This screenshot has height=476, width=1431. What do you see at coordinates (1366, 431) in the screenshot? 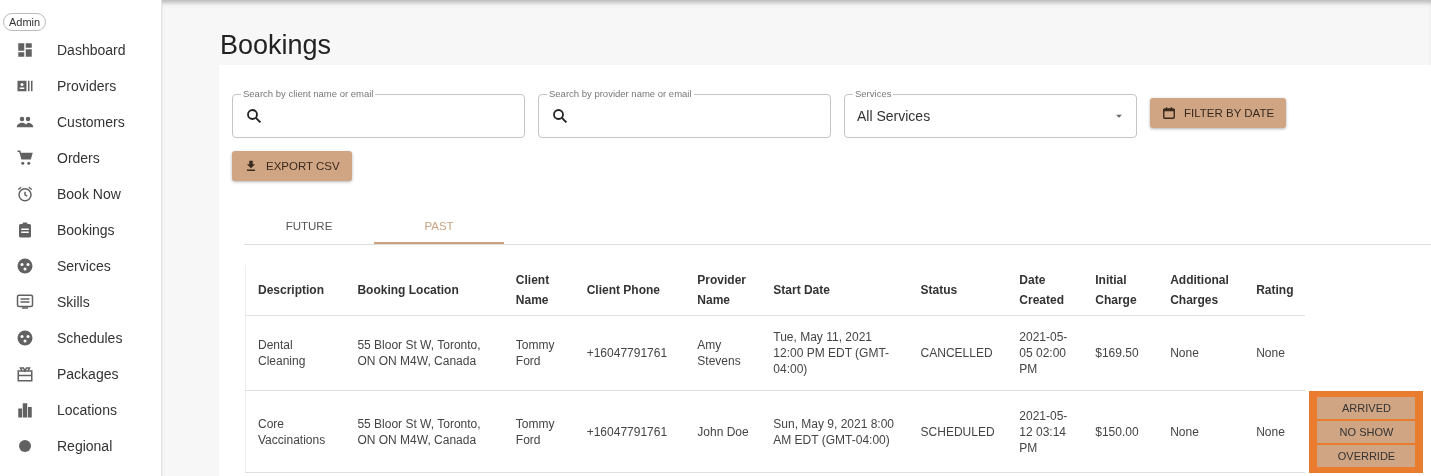
I see `action-button: NO SHOW` at bounding box center [1366, 431].